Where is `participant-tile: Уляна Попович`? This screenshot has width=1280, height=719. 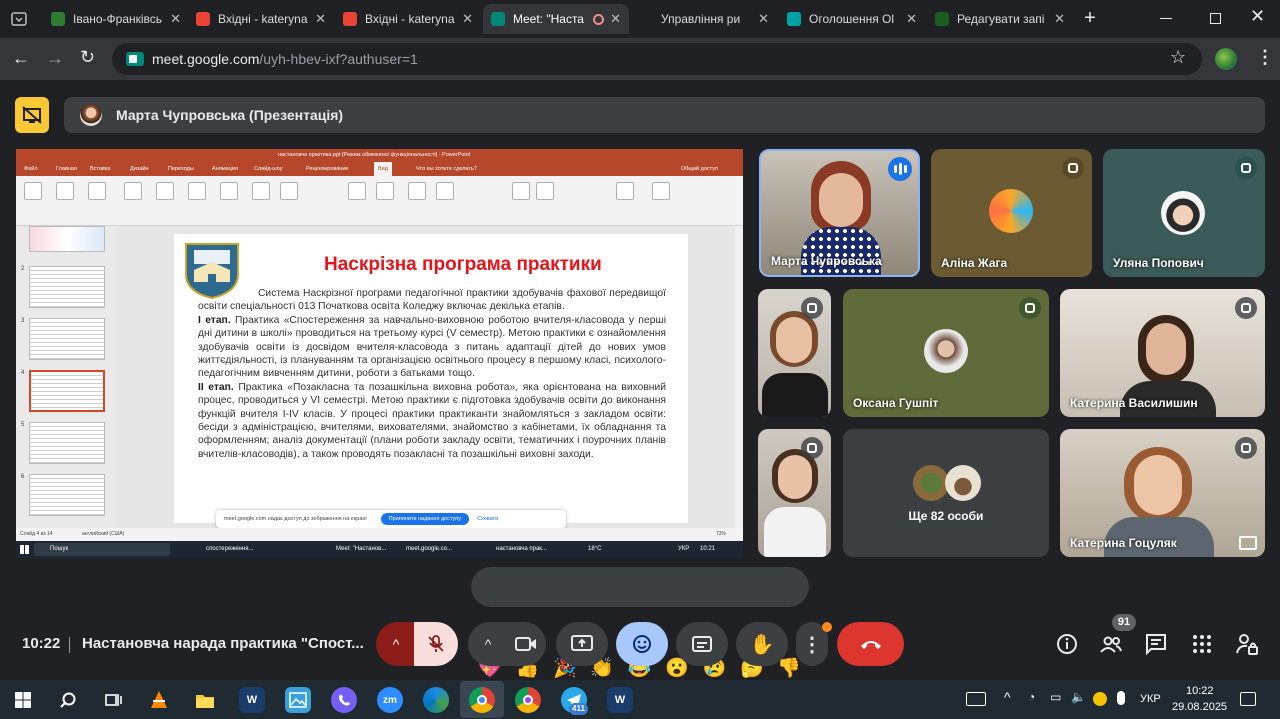
participant-tile: Уляна Попович is located at coordinates (1184, 213).